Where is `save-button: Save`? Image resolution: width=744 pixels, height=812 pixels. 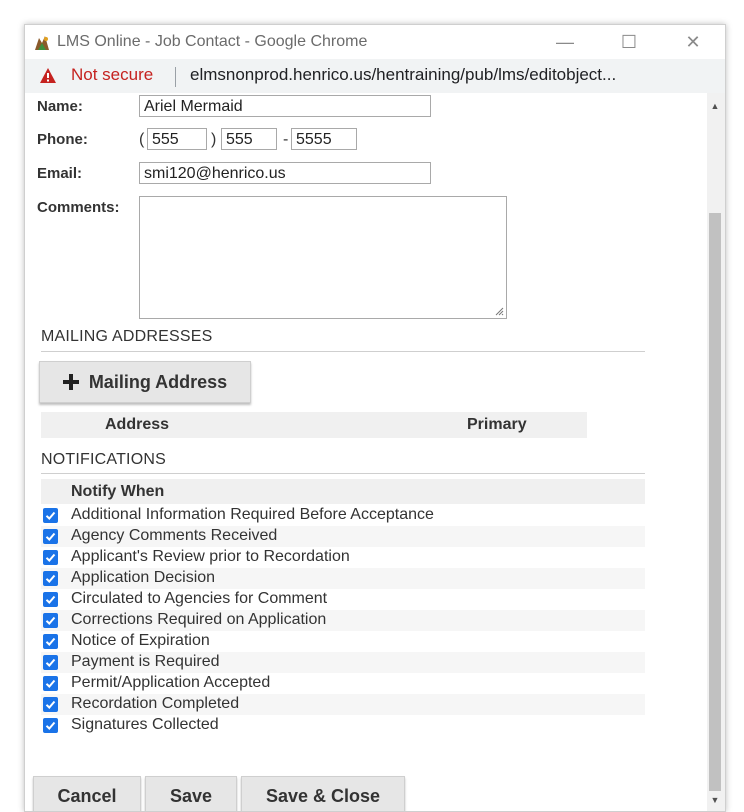 save-button: Save is located at coordinates (191, 793).